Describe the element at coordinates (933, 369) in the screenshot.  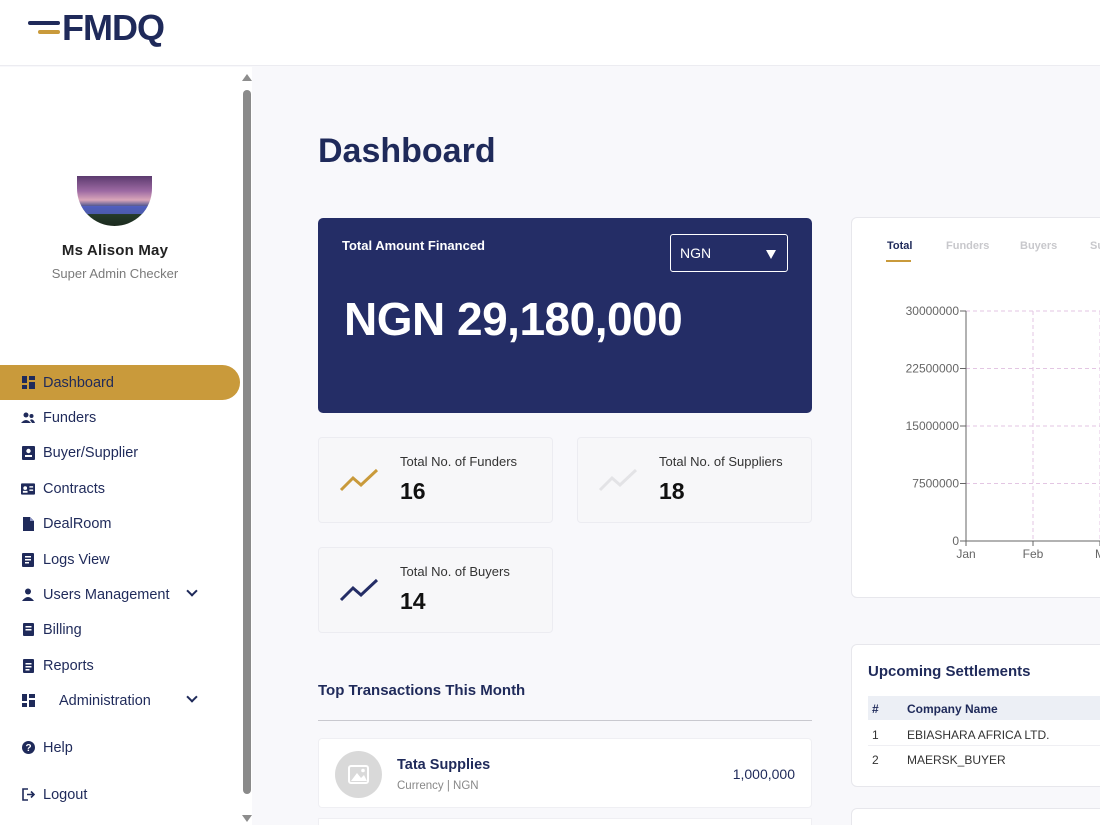
I see `y-tick-label: 22500000` at that location.